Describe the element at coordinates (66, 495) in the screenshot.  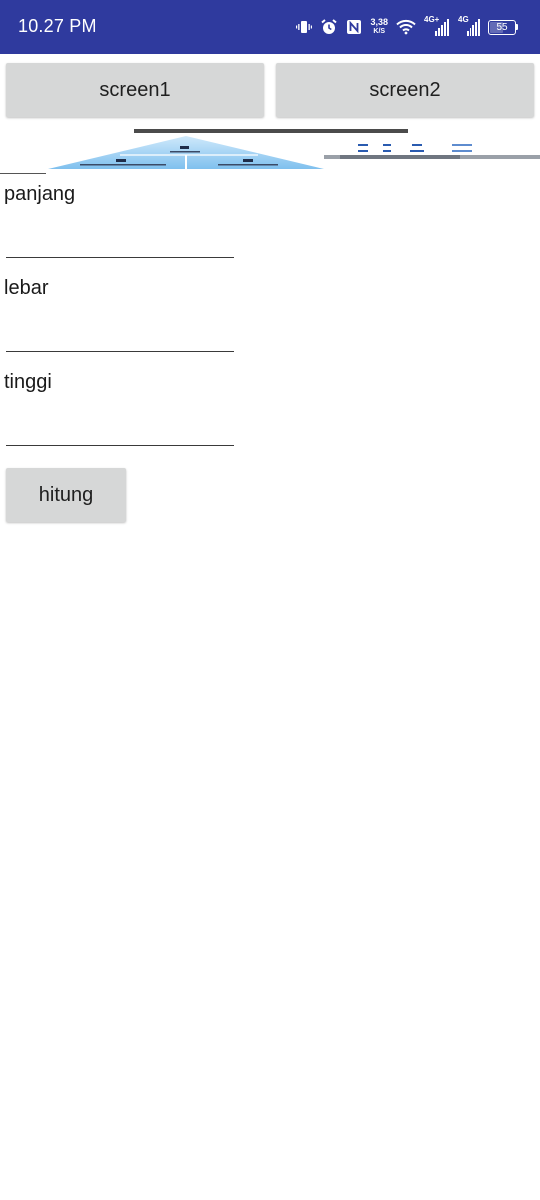
I see `hitung-button: hitung` at that location.